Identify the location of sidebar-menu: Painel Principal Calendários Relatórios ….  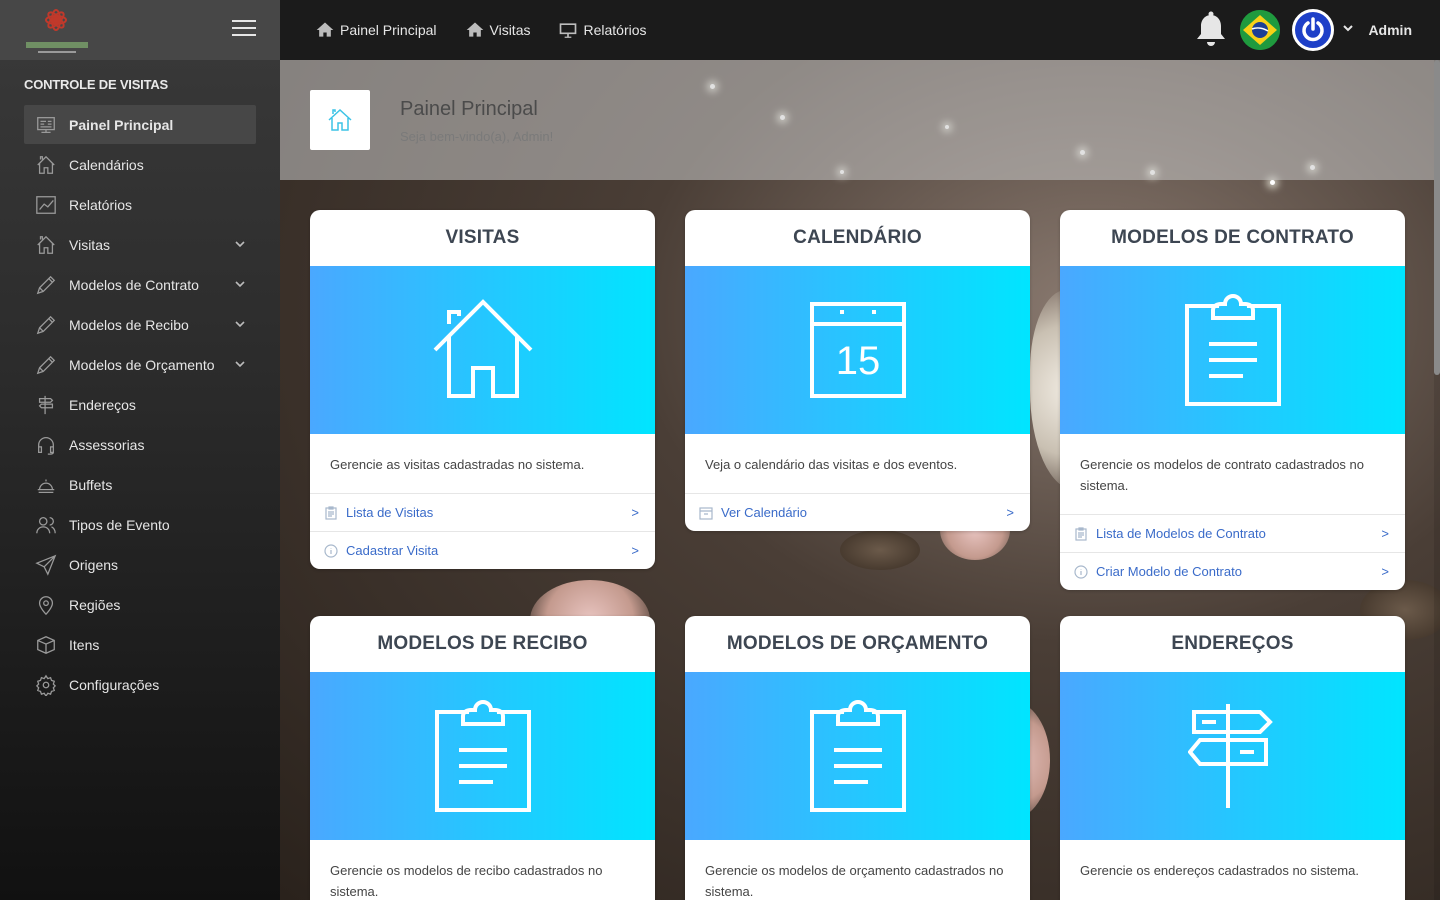
(140, 405).